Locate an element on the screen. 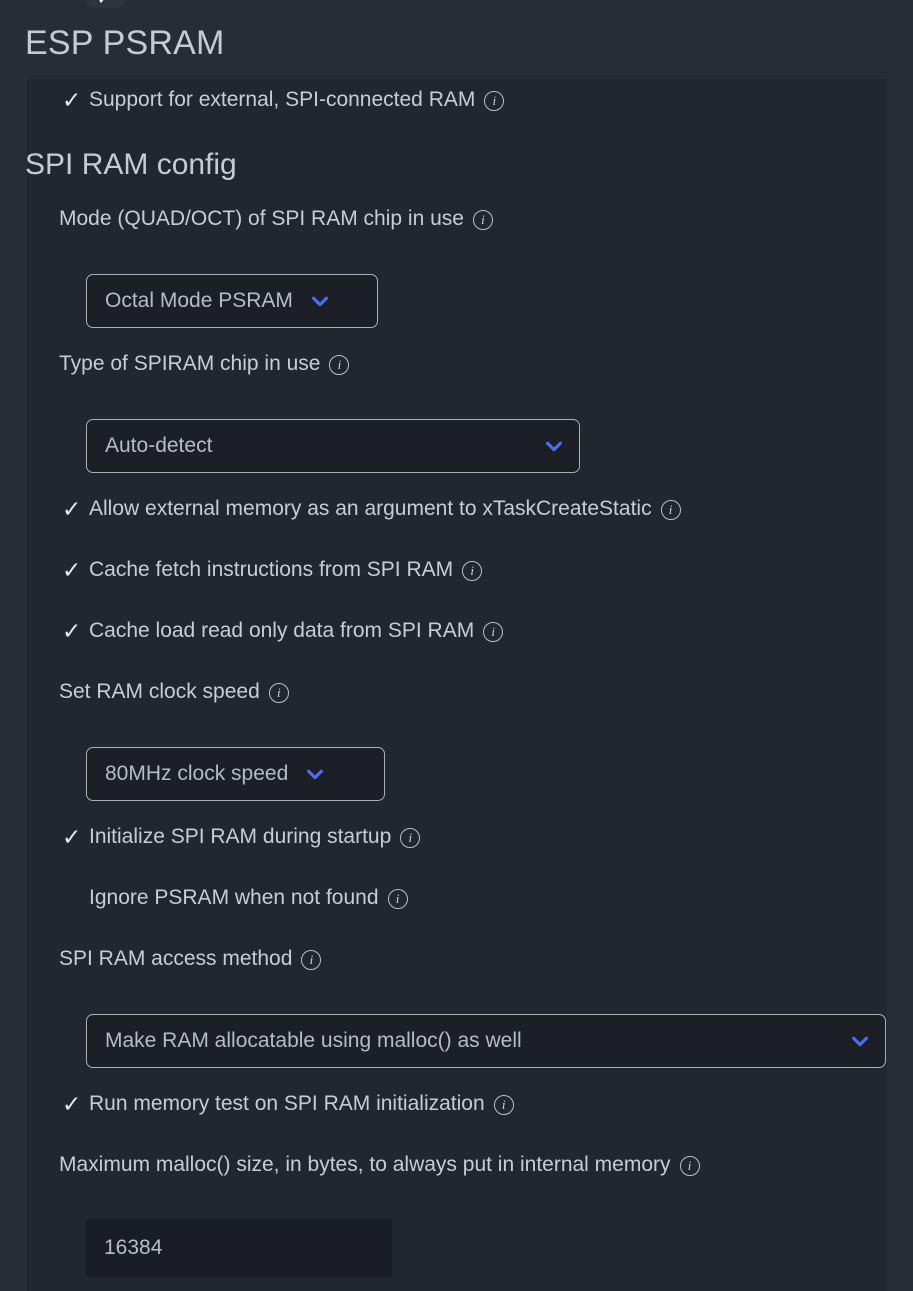 The width and height of the screenshot is (913, 1291). setting-label: SPI RAM access method is located at coordinates (176, 958).